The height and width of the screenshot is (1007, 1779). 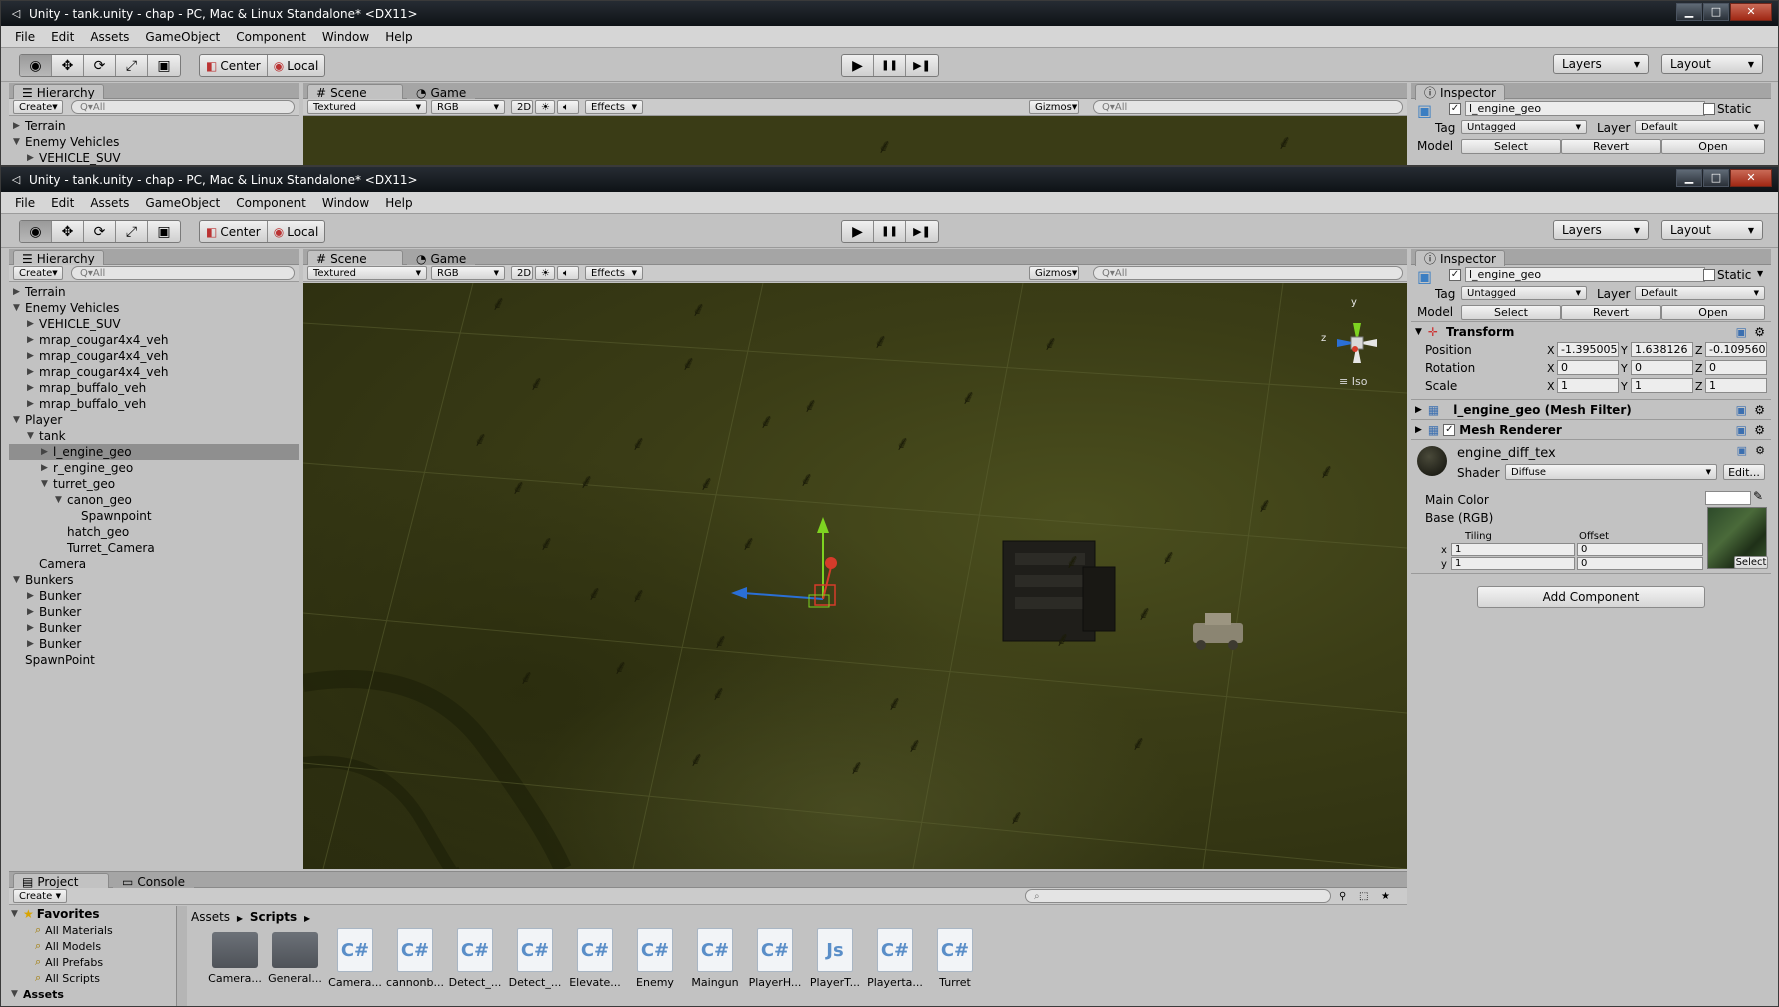 What do you see at coordinates (1385, 896) in the screenshot?
I see `favorite-star-icon: ★` at bounding box center [1385, 896].